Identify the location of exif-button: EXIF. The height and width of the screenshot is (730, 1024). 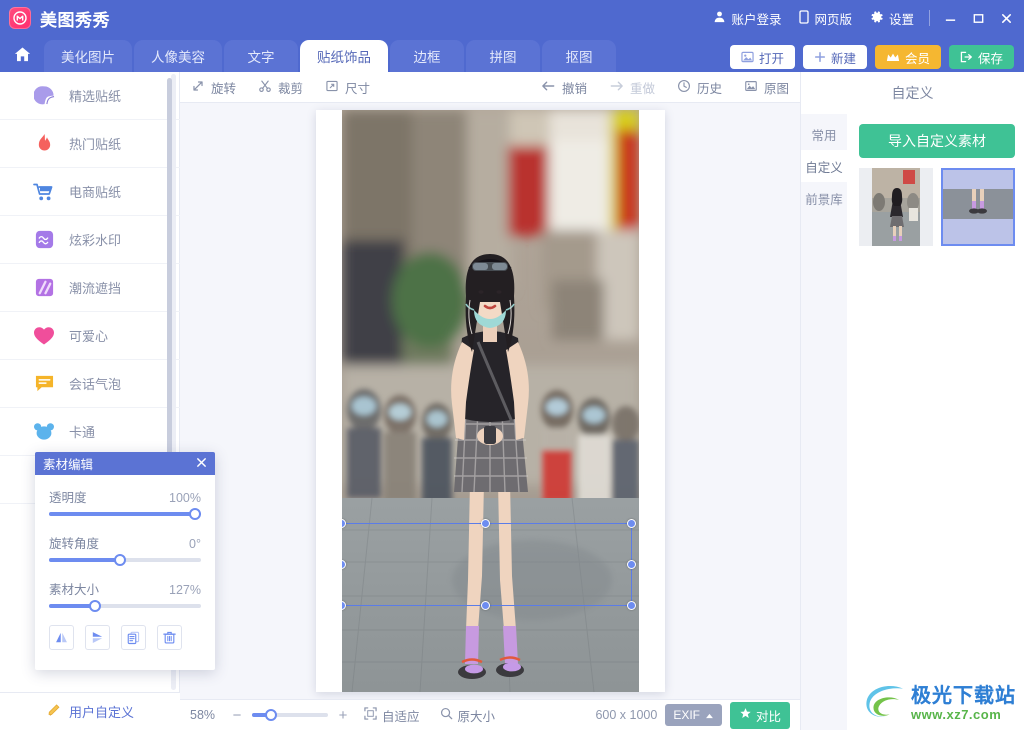
(693, 715).